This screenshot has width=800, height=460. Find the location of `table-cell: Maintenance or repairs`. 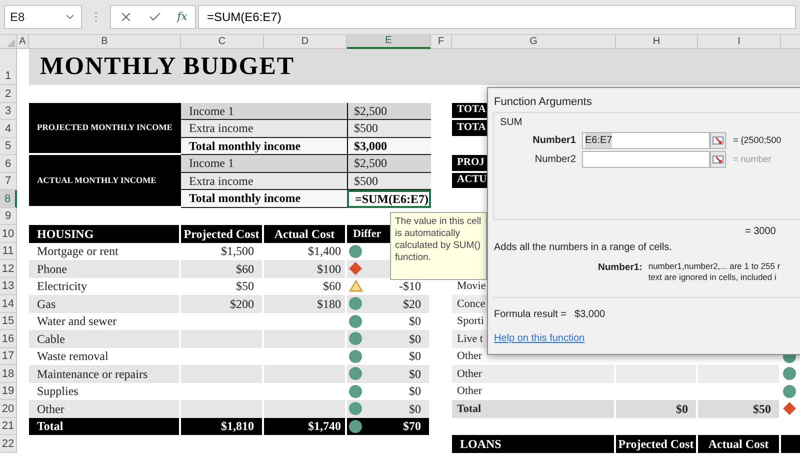

table-cell: Maintenance or repairs is located at coordinates (105, 373).